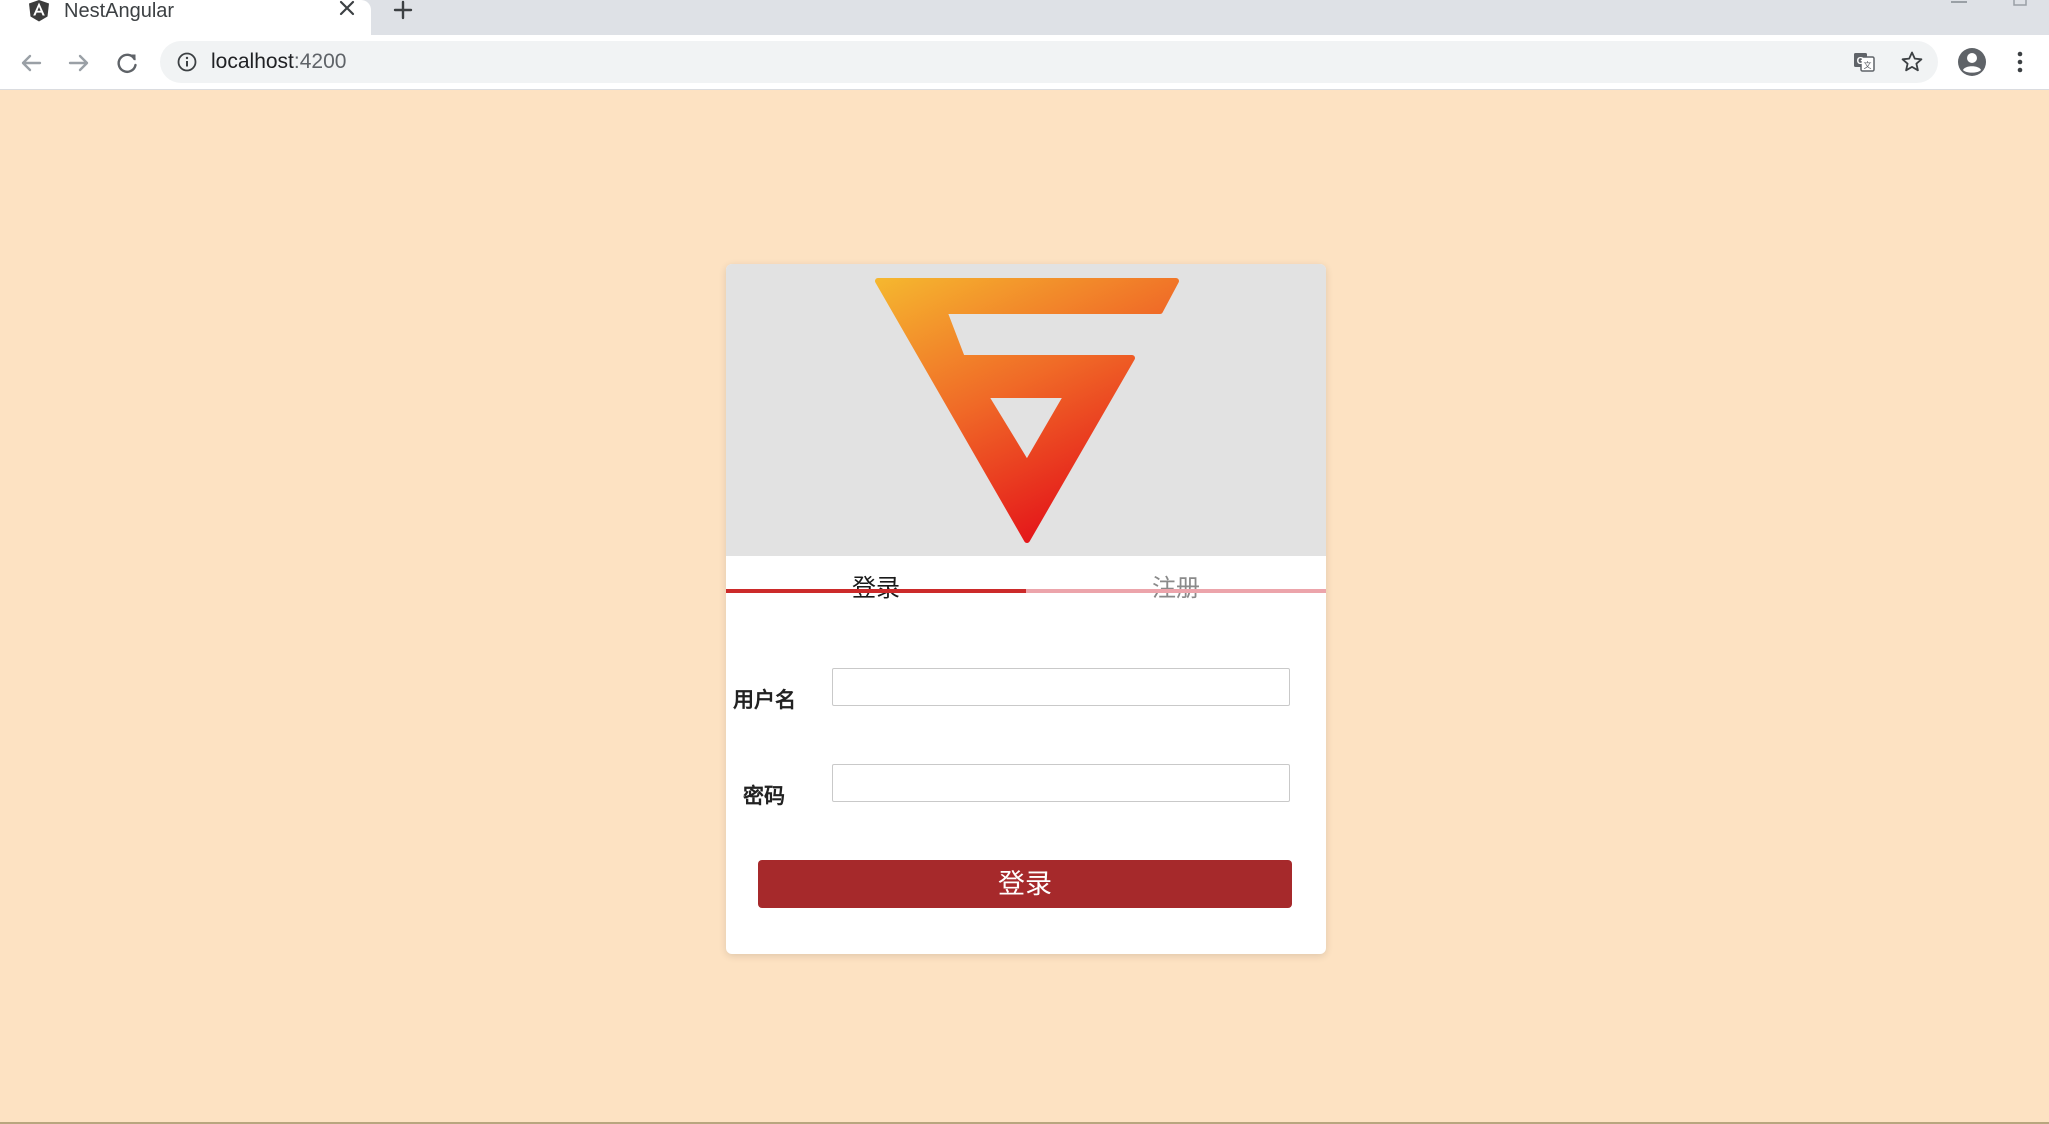  Describe the element at coordinates (119, 11) in the screenshot. I see `tab-title: NestAngular` at that location.